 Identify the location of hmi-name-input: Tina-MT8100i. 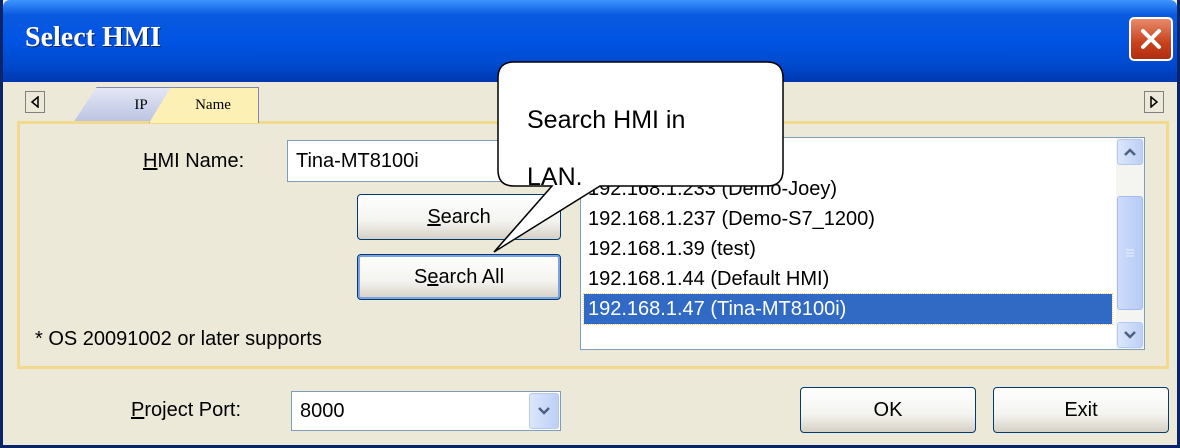
(397, 161).